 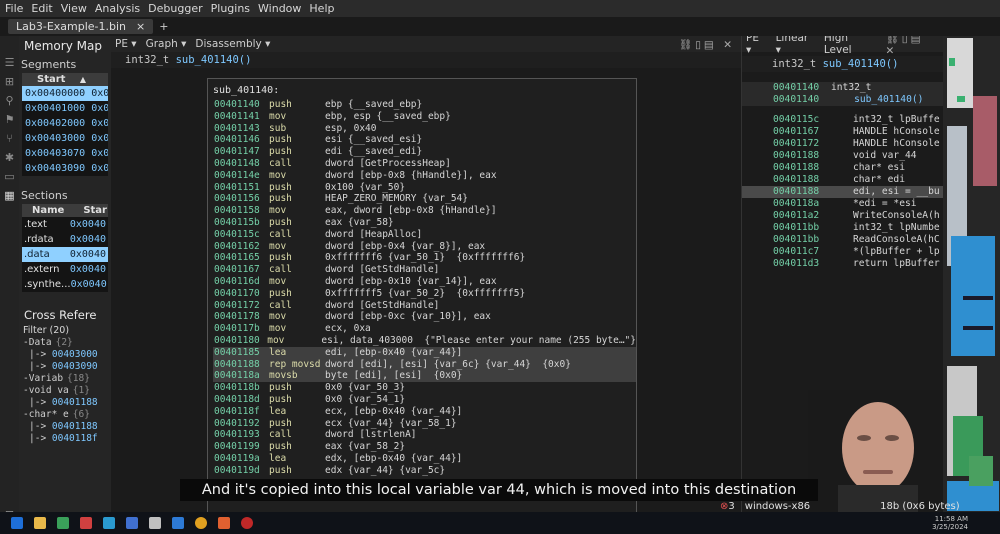 I want to click on menu-item-help: Help, so click(x=321, y=8).